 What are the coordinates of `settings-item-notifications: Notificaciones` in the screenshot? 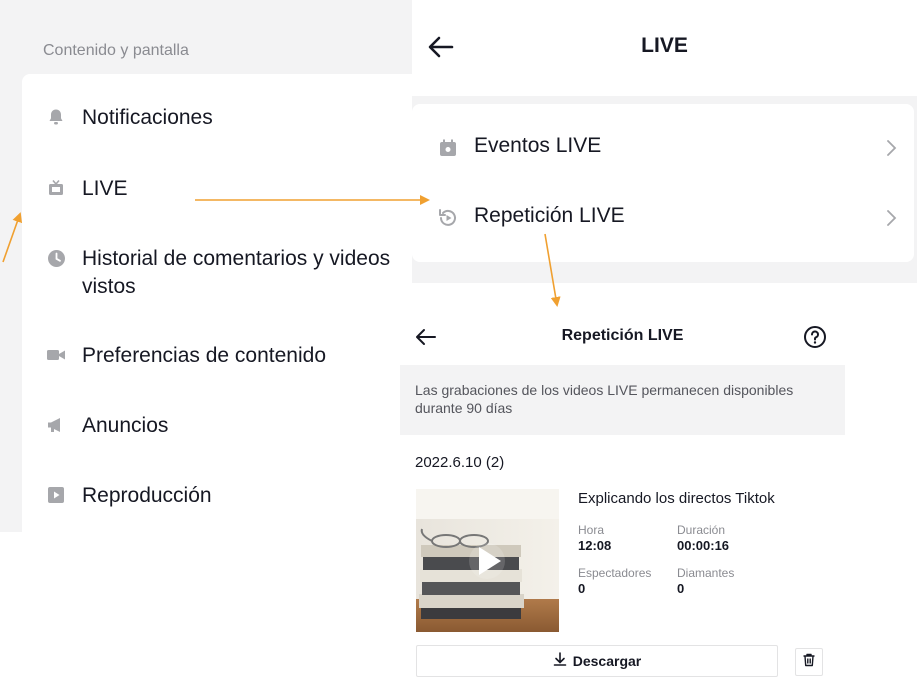 It's located at (217, 120).